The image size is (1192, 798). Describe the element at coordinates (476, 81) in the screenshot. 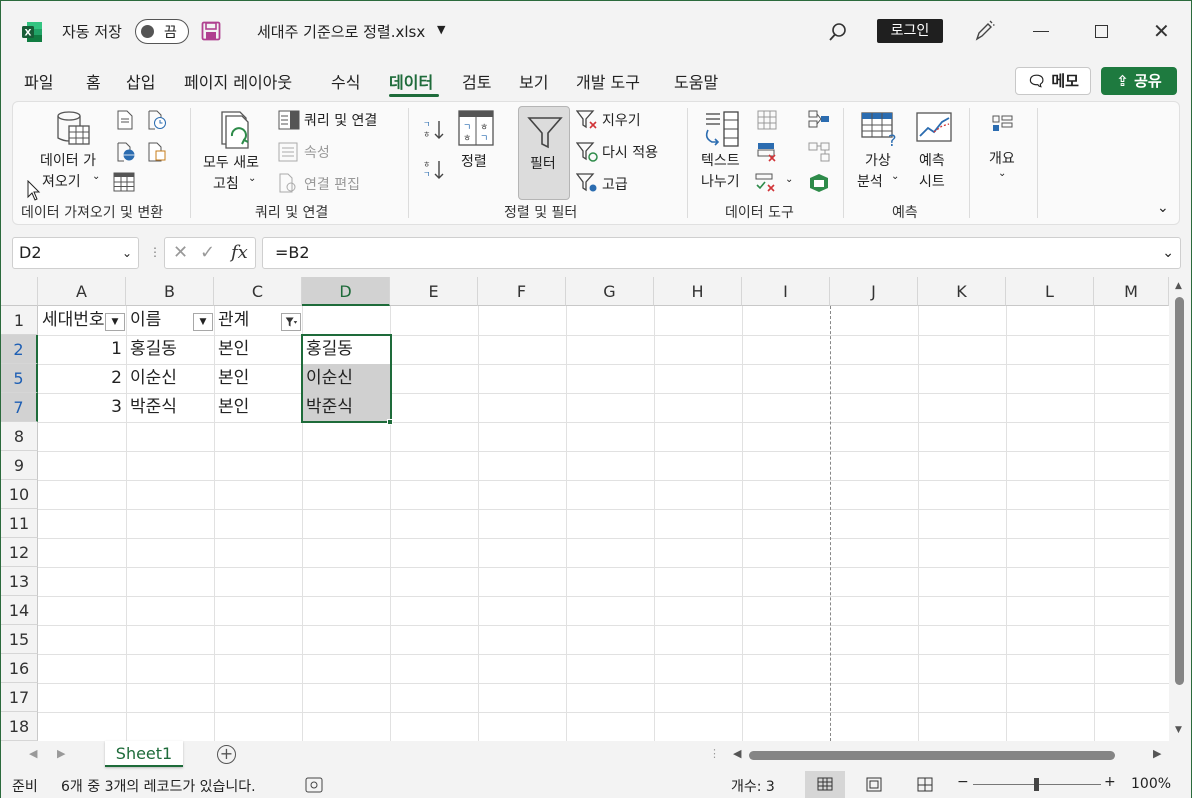

I see `tab-review: 검토` at that location.